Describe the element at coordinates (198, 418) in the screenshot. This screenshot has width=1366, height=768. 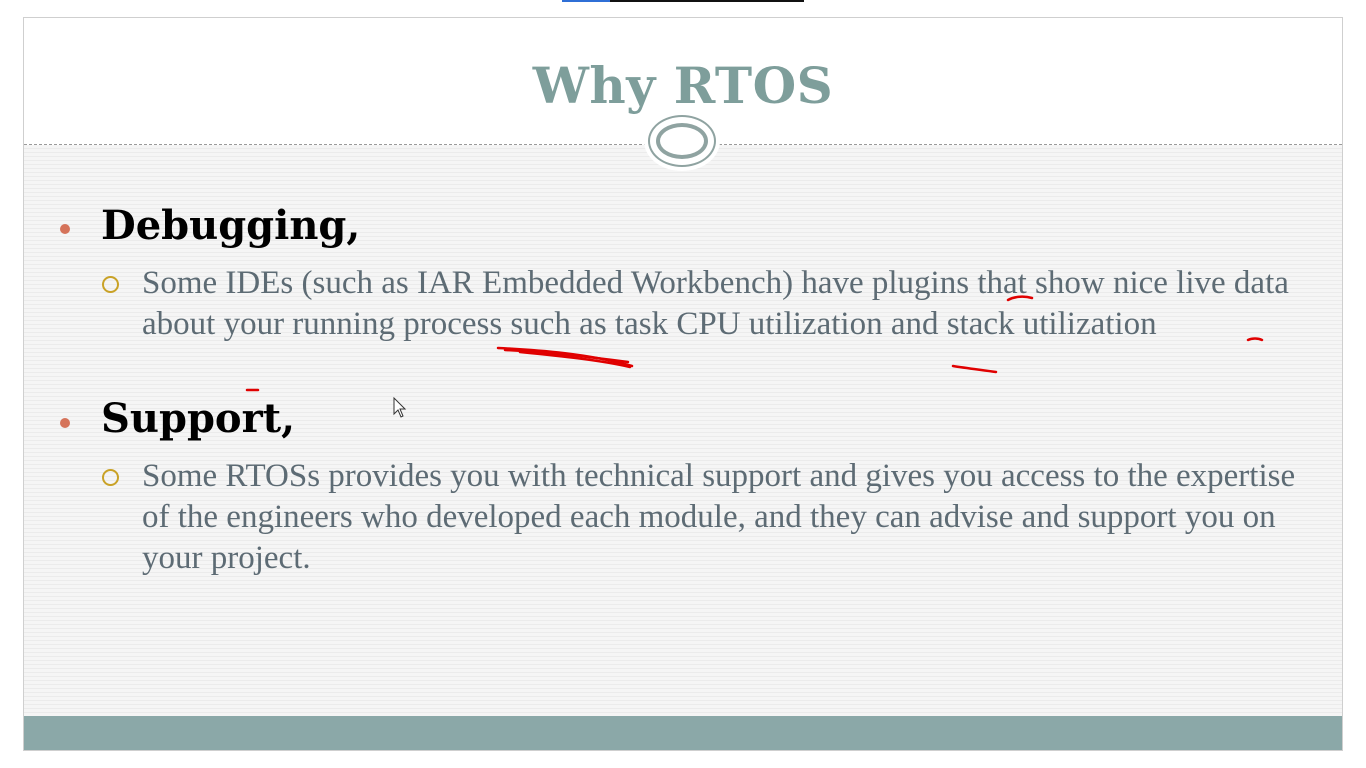
I see `section-heading-support: Support,` at that location.